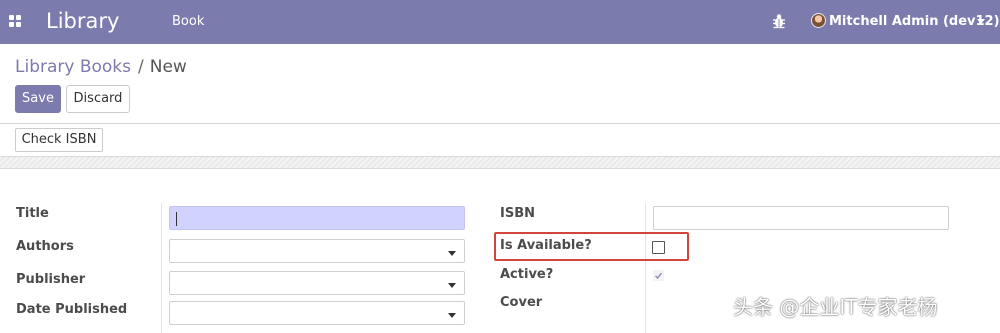  What do you see at coordinates (500, 123) in the screenshot?
I see `control-panel-divider` at bounding box center [500, 123].